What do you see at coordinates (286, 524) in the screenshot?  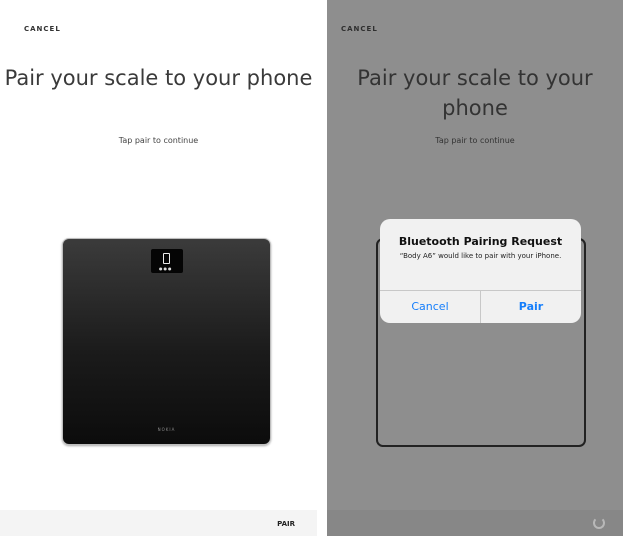 I see `pair-button: PAIR` at bounding box center [286, 524].